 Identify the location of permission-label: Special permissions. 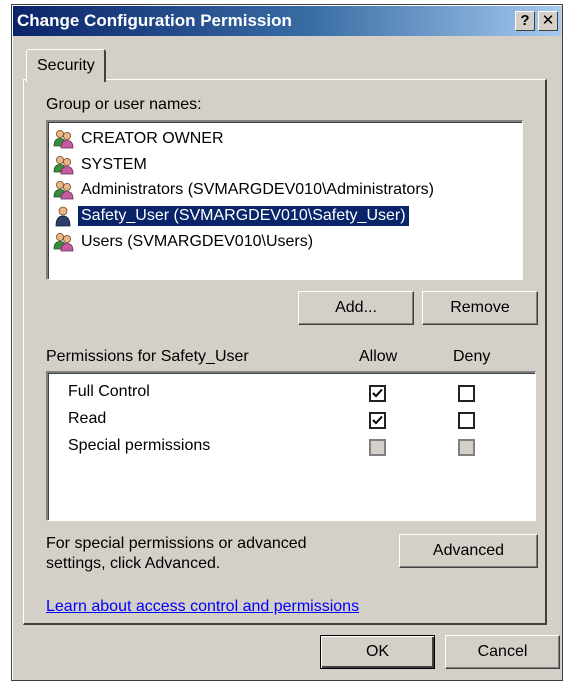
(139, 445).